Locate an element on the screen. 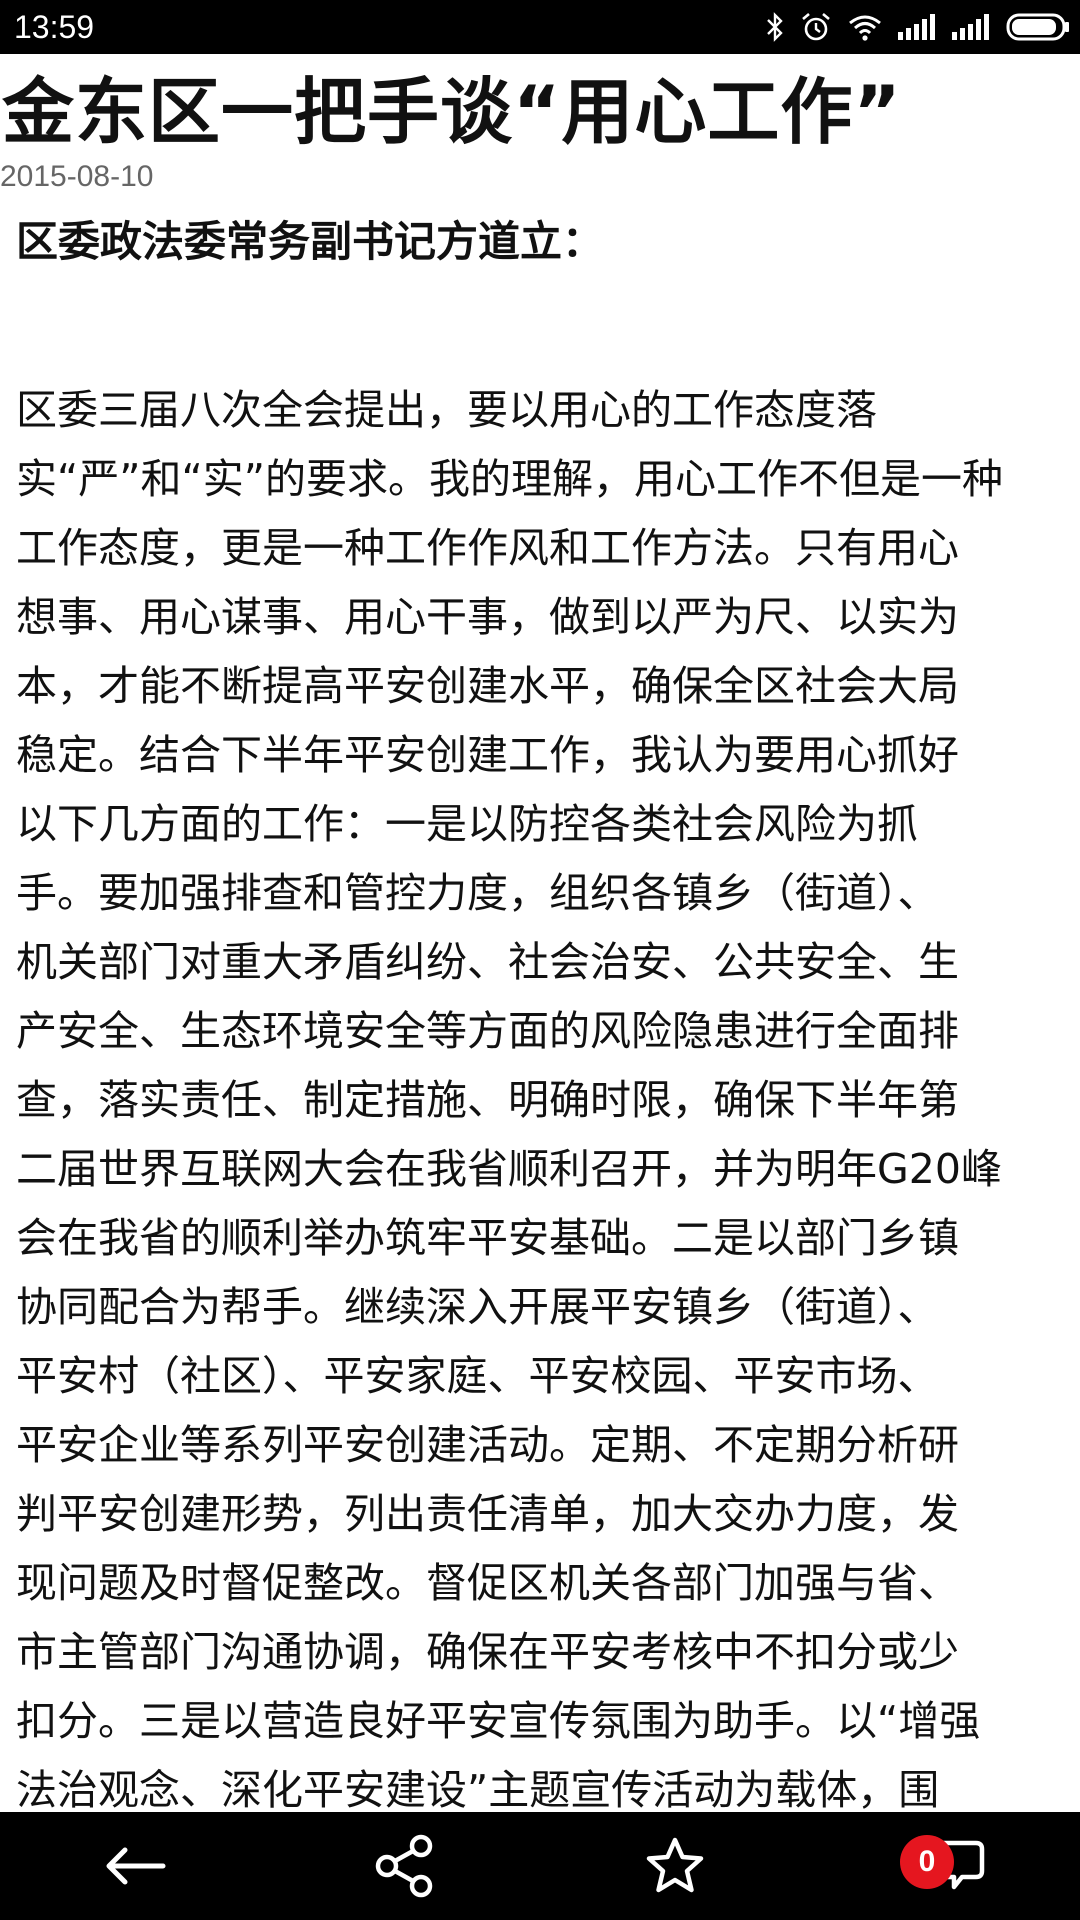  body-line: 二届世界互联网大会在我省顺利召开，并为明年G20峰 is located at coordinates (509, 1169).